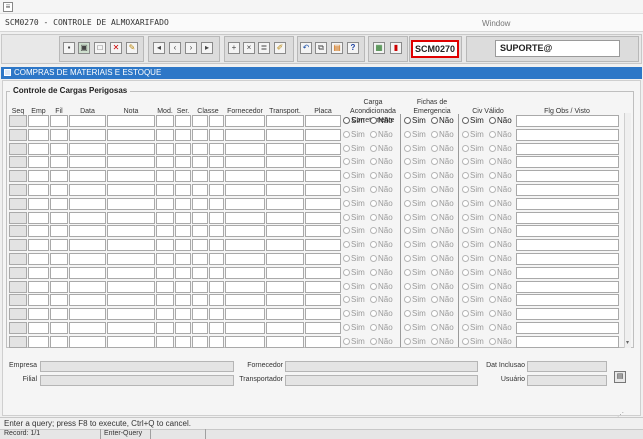 The height and width of the screenshot is (439, 643). I want to click on scroll-down-icon: ▾, so click(627, 343).